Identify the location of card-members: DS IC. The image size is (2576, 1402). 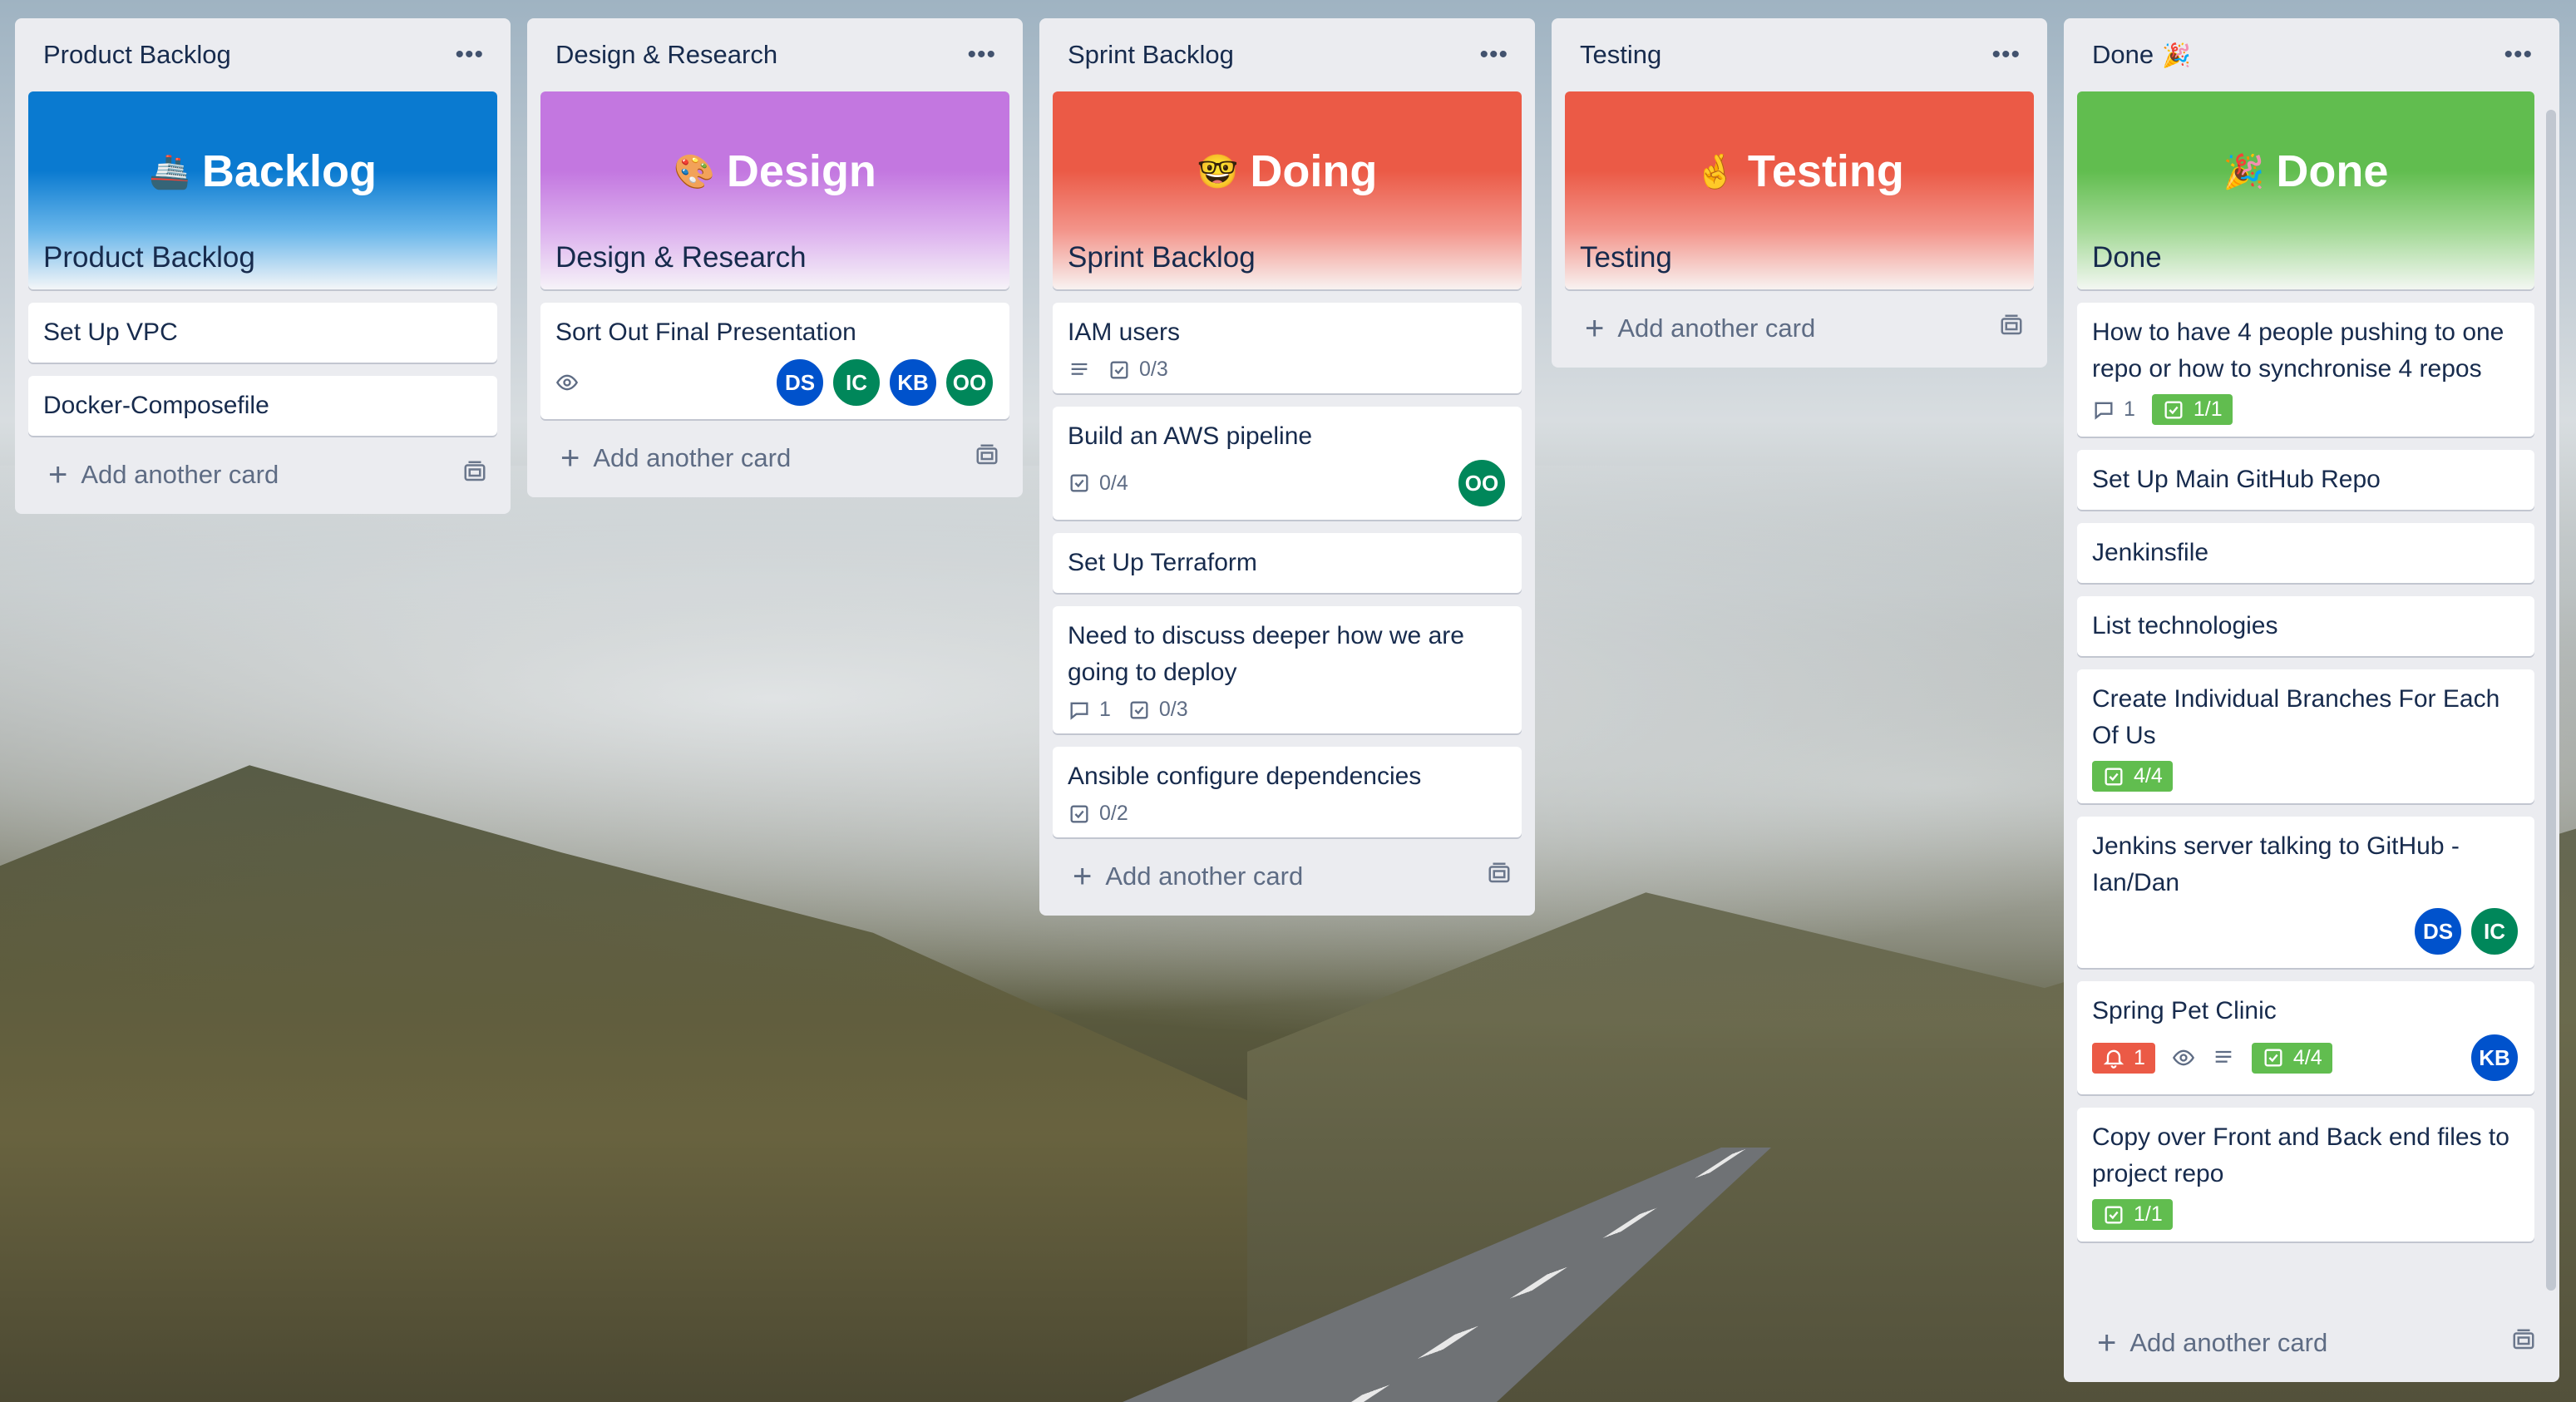
(2466, 931).